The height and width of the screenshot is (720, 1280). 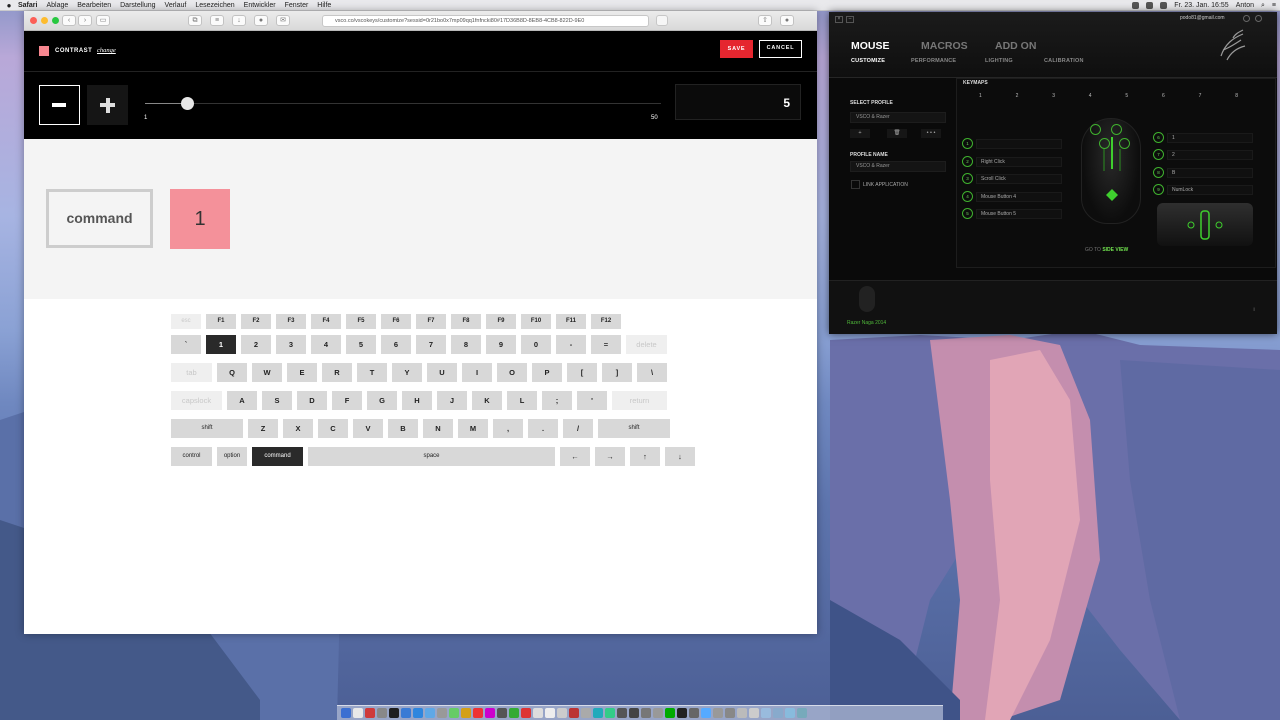 I want to click on key: ←, so click(x=575, y=456).